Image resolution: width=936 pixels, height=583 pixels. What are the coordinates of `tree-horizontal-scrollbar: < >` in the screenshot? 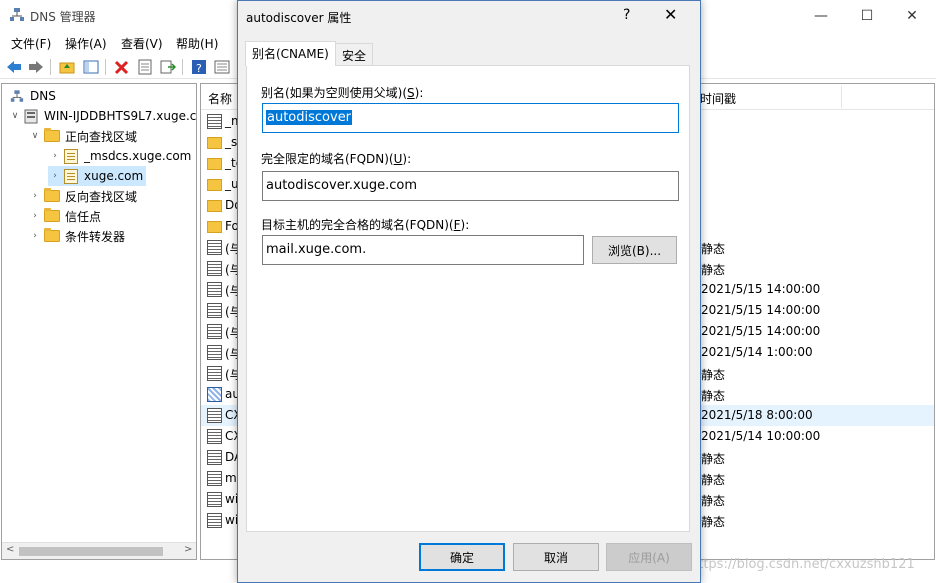 It's located at (99, 550).